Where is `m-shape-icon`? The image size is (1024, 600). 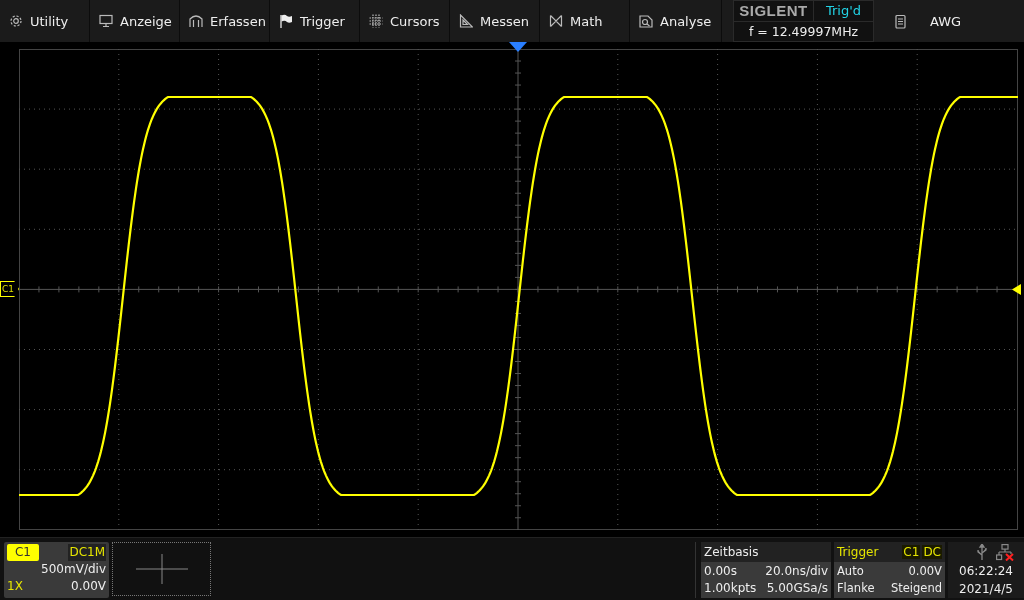
m-shape-icon is located at coordinates (556, 21).